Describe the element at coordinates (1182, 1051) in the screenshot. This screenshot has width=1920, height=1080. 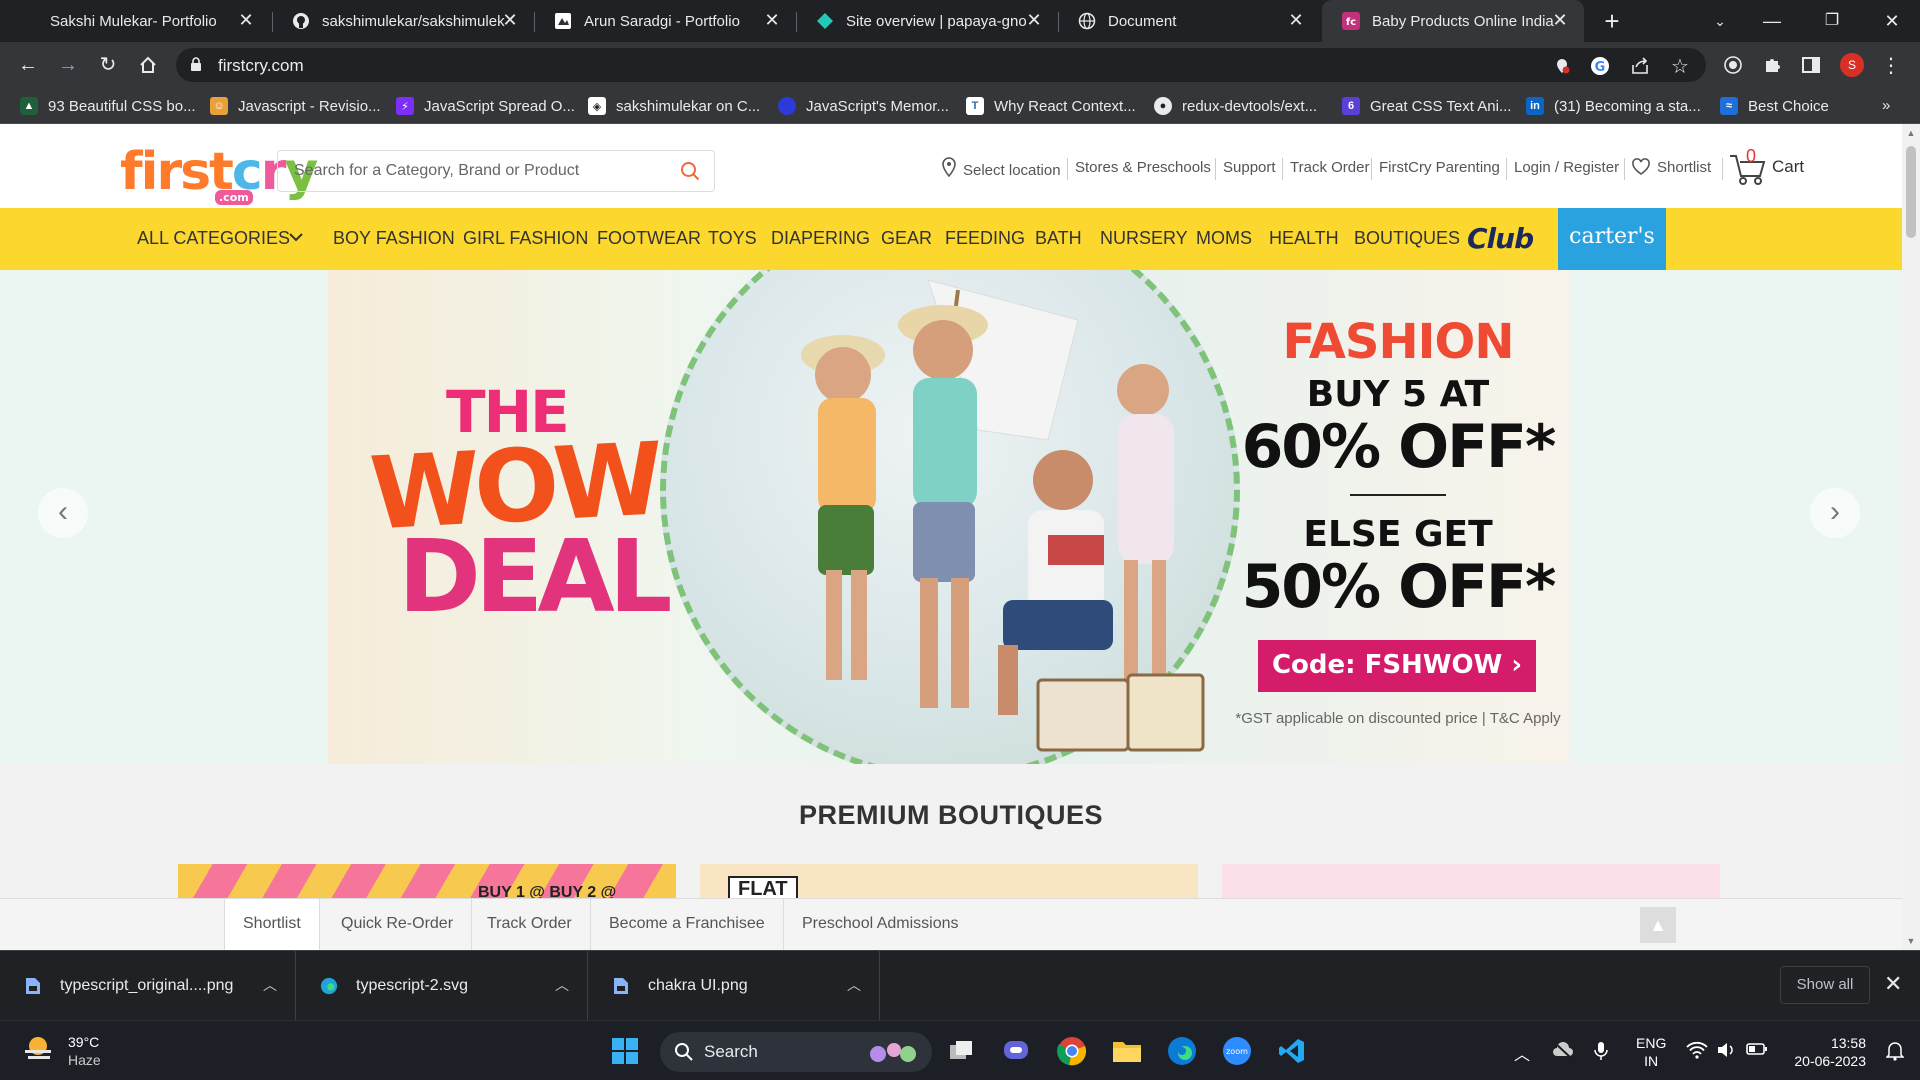
I see `edge-icon` at that location.